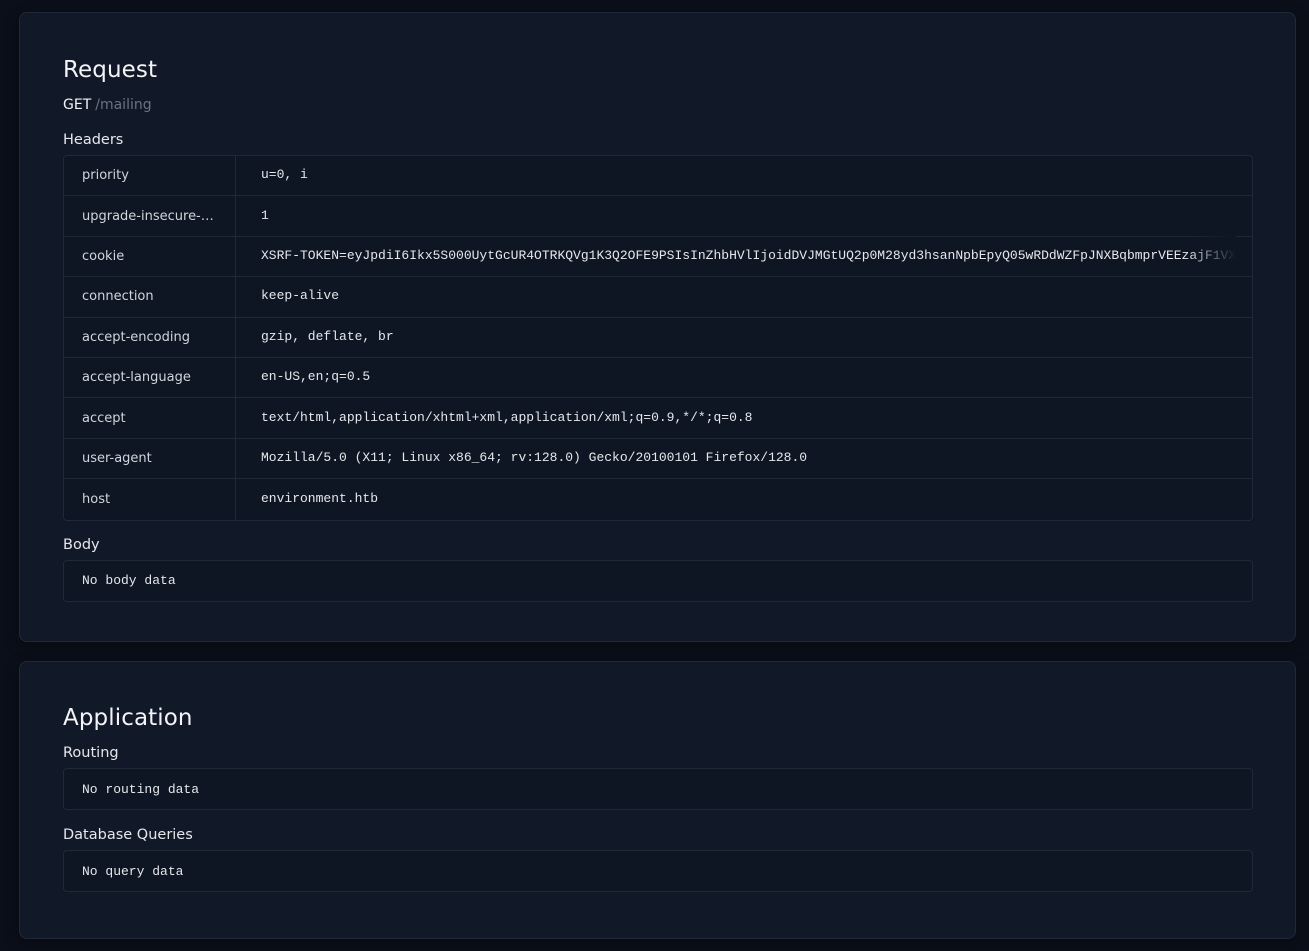 The height and width of the screenshot is (951, 1309). What do you see at coordinates (316, 377) in the screenshot?
I see `header-value: en-US,en;q=0.5` at bounding box center [316, 377].